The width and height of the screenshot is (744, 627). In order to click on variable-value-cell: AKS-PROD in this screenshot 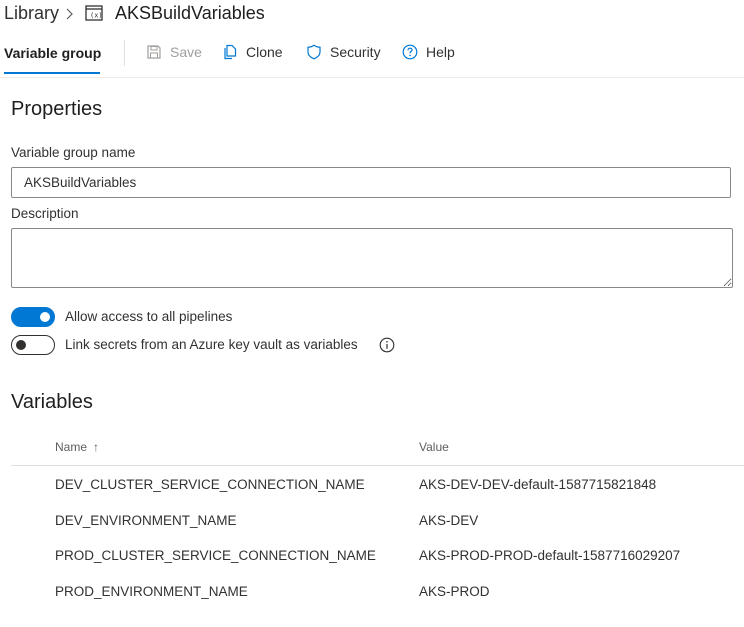, I will do `click(454, 591)`.